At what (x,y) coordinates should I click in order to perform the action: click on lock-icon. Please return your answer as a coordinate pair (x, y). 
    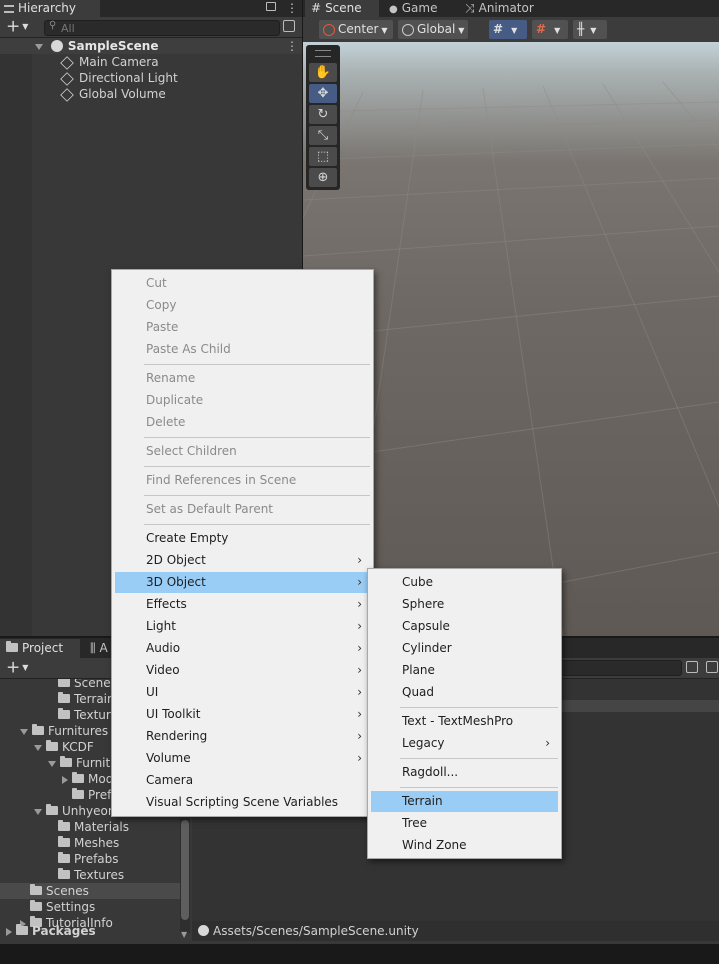
    Looking at the image, I should click on (271, 6).